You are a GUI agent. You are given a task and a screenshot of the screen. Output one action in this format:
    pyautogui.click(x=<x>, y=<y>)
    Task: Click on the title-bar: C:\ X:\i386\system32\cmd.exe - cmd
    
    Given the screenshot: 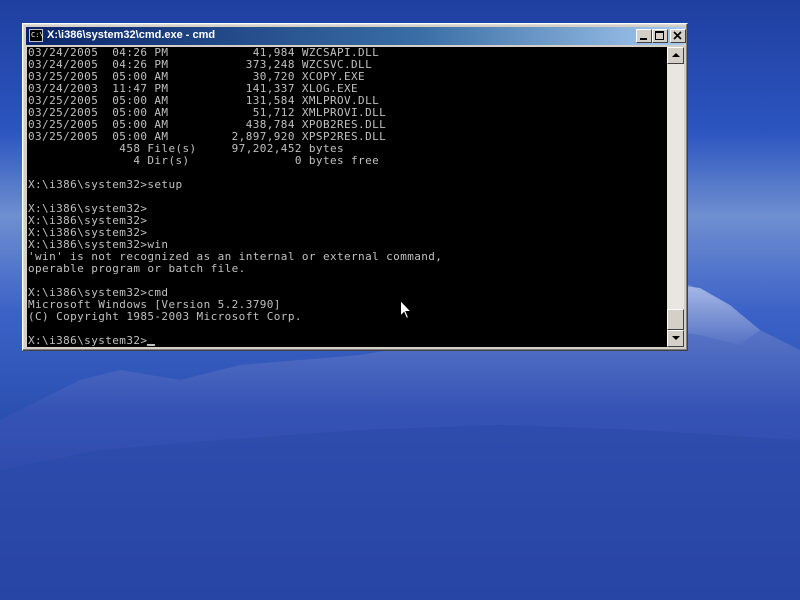 What is the action you would take?
    pyautogui.click(x=356, y=36)
    